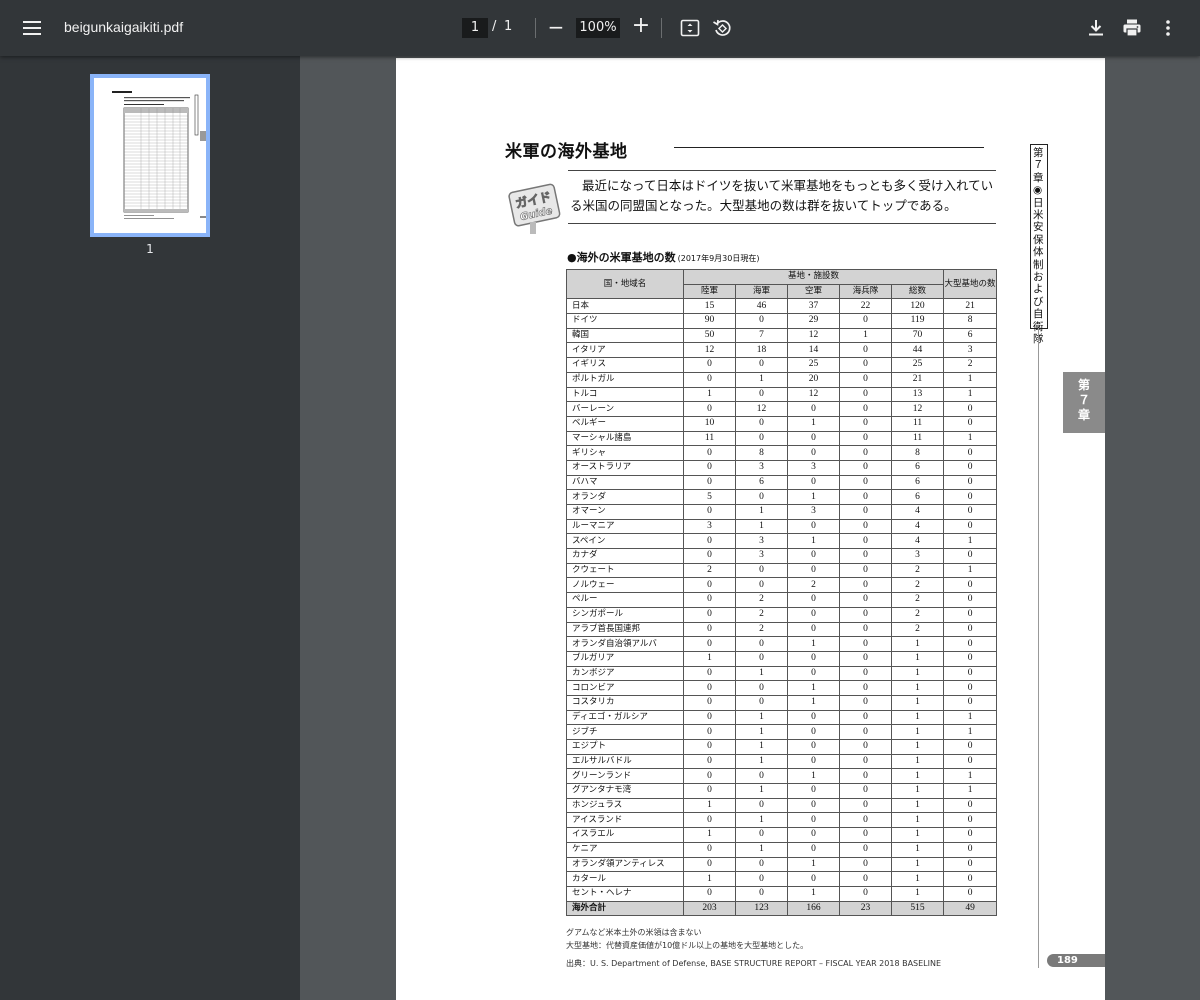 This screenshot has height=1000, width=1200. Describe the element at coordinates (709, 497) in the screenshot. I see `value-cell: 5` at that location.